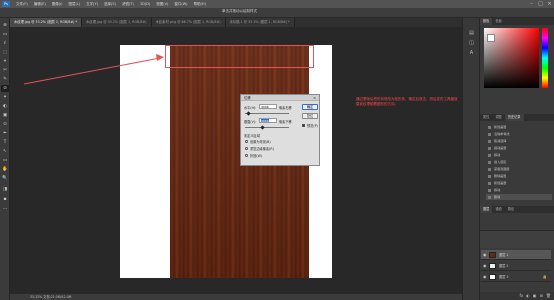 The image size is (554, 300). Describe the element at coordinates (486, 209) in the screenshot. I see `tab-layers: 图层` at that location.